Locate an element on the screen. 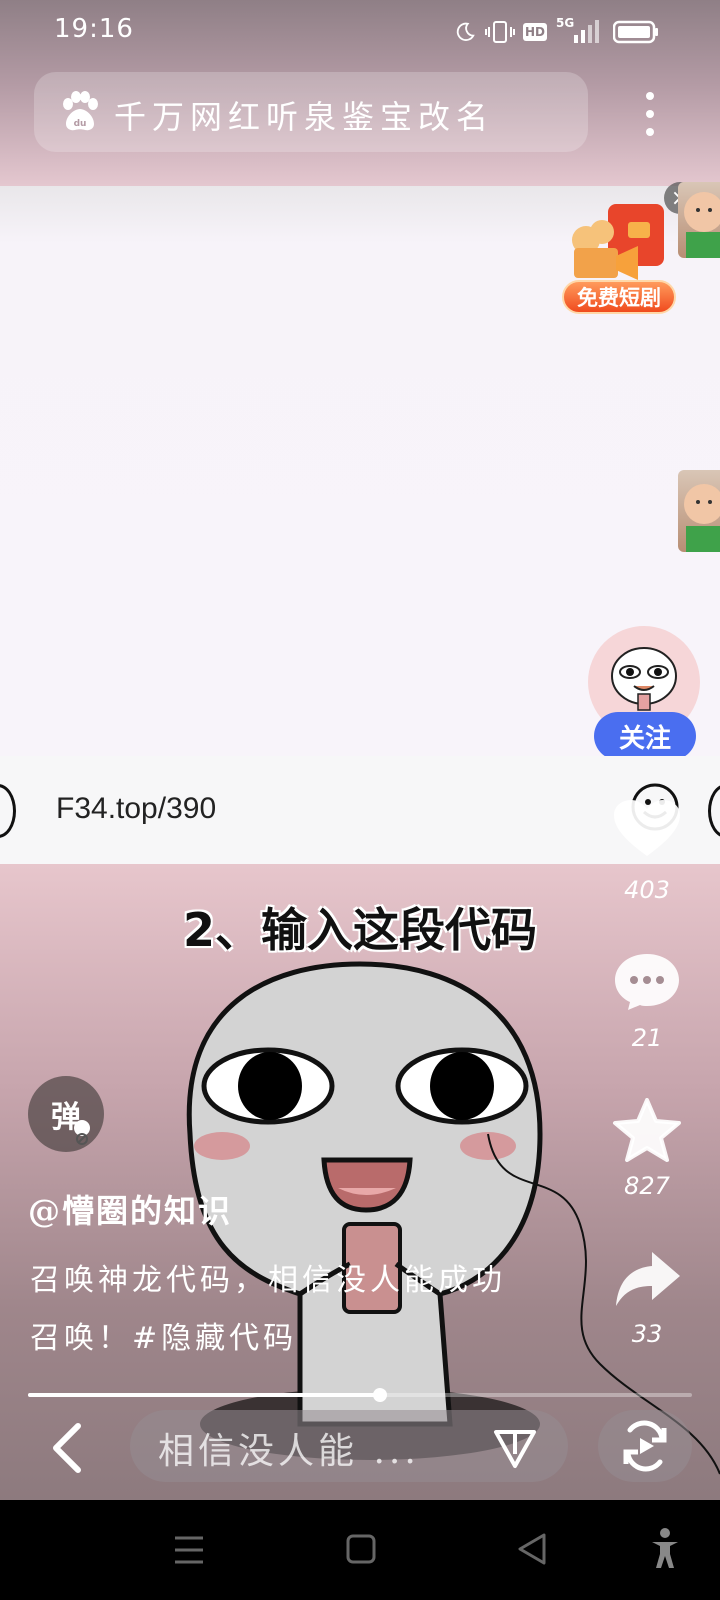  danmu-off-icon is located at coordinates (82, 1132).